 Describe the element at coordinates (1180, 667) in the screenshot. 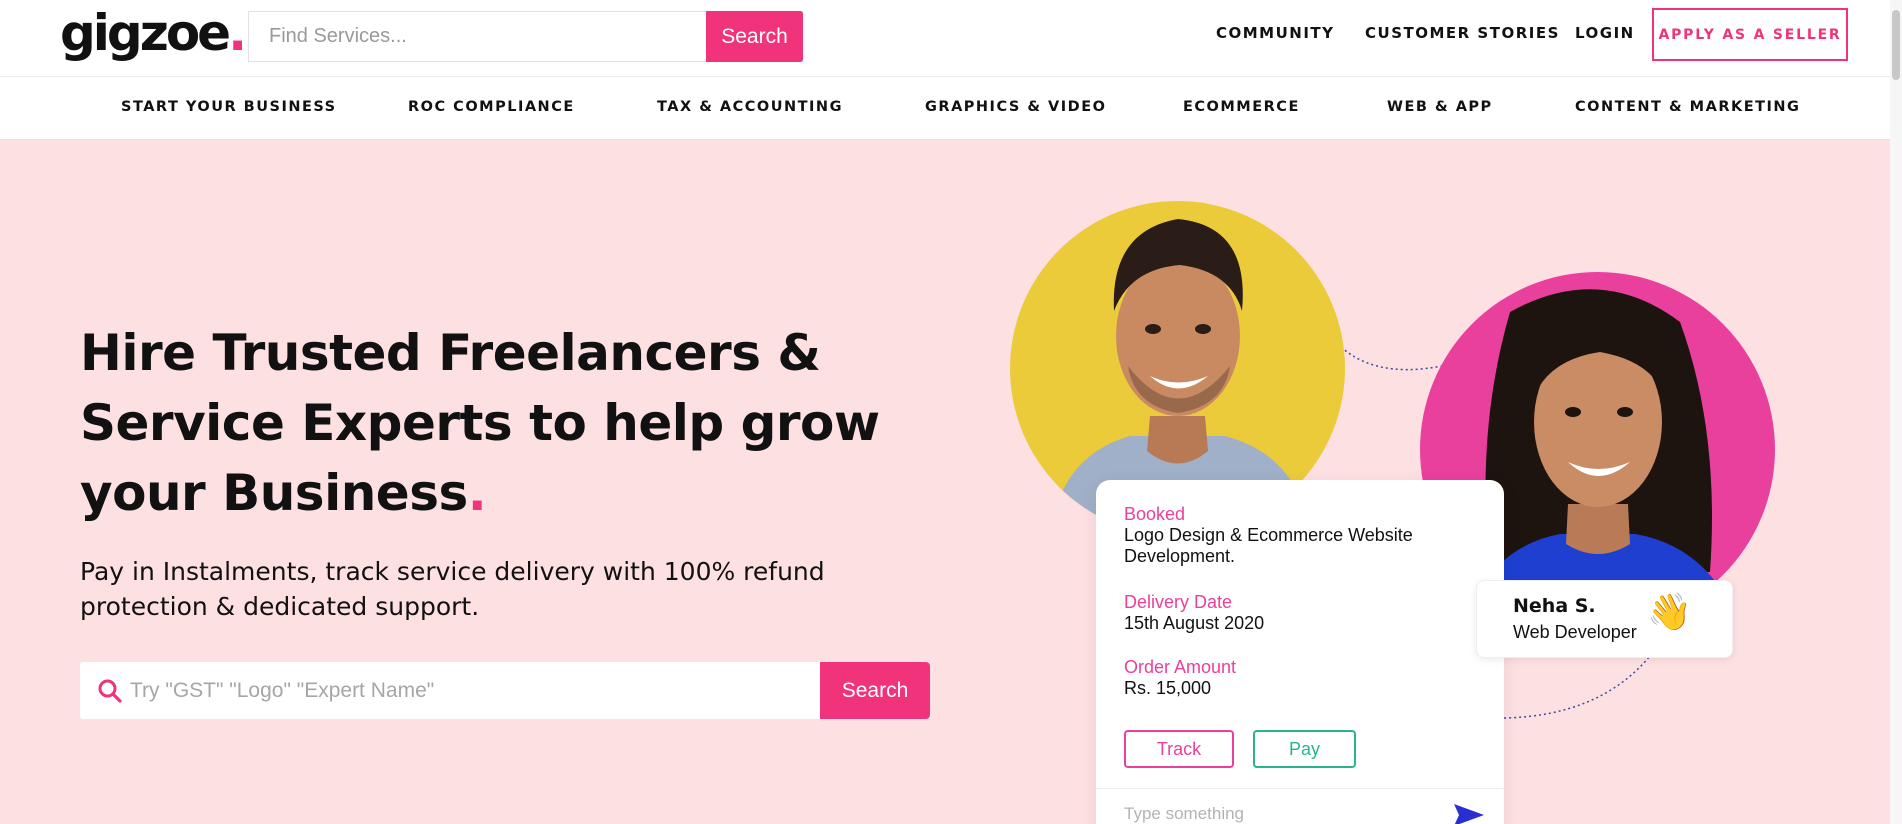

I see `order-amount-label: Order Amount` at that location.